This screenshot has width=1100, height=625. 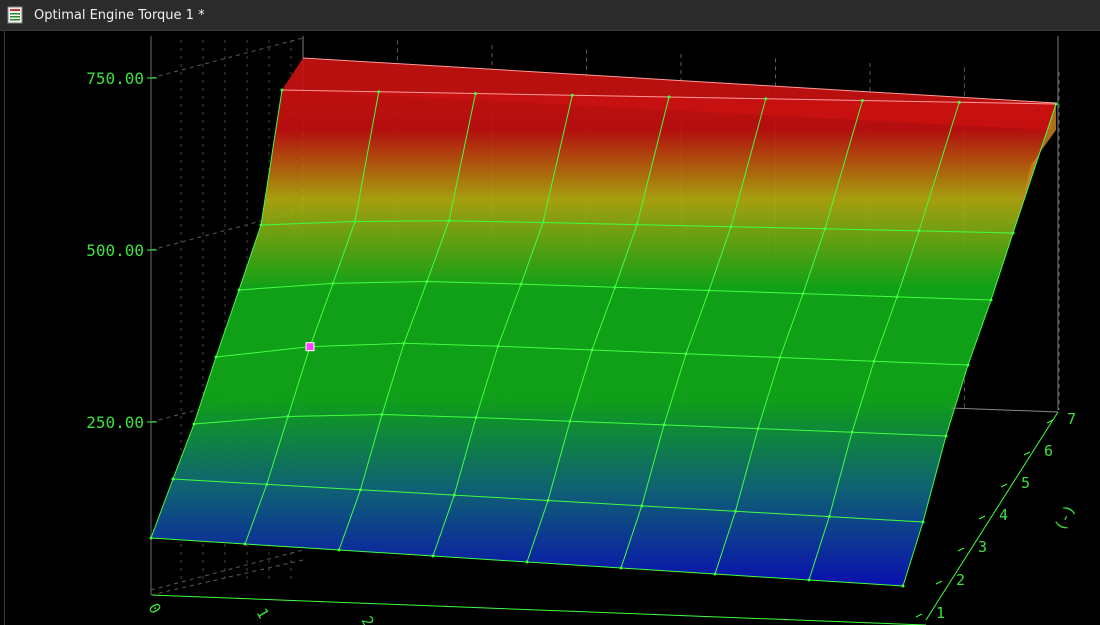 What do you see at coordinates (1071, 419) in the screenshot?
I see `y-tick-label: 7` at bounding box center [1071, 419].